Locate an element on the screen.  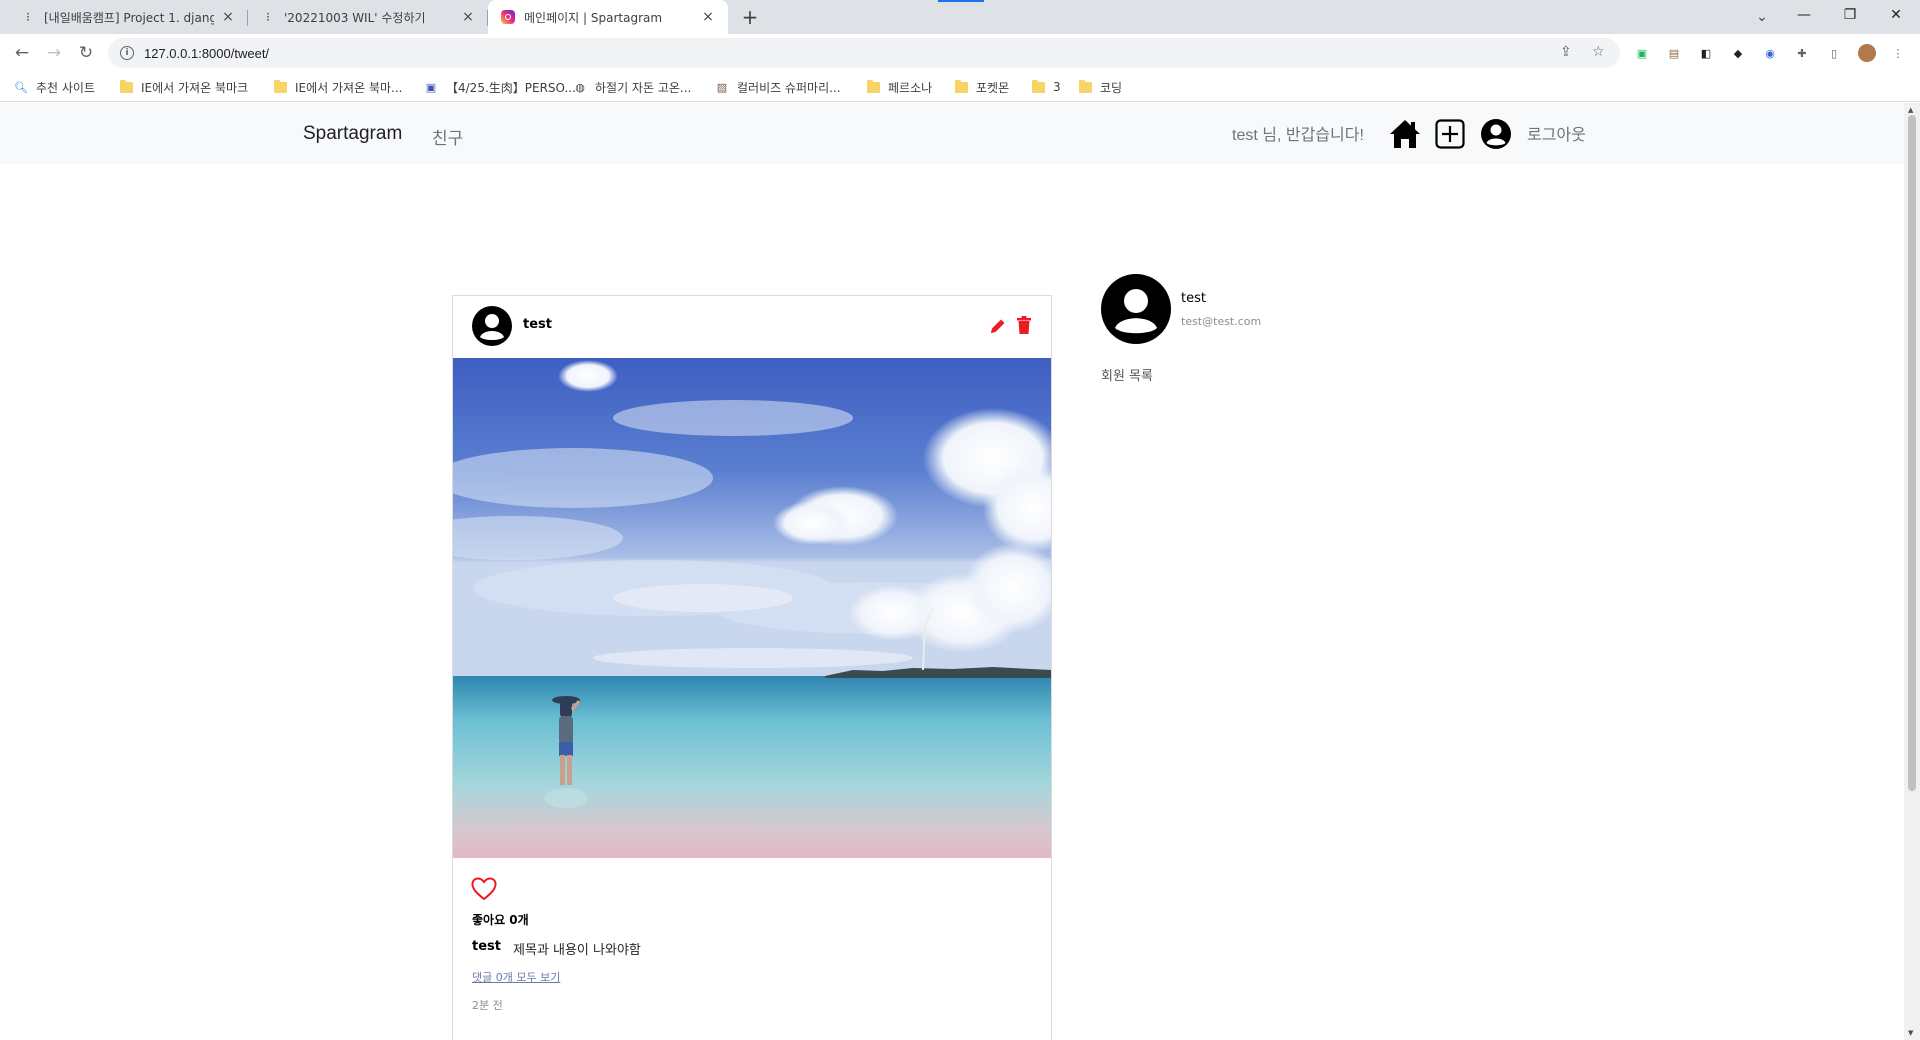
image-icon: ▨ is located at coordinates (722, 87).